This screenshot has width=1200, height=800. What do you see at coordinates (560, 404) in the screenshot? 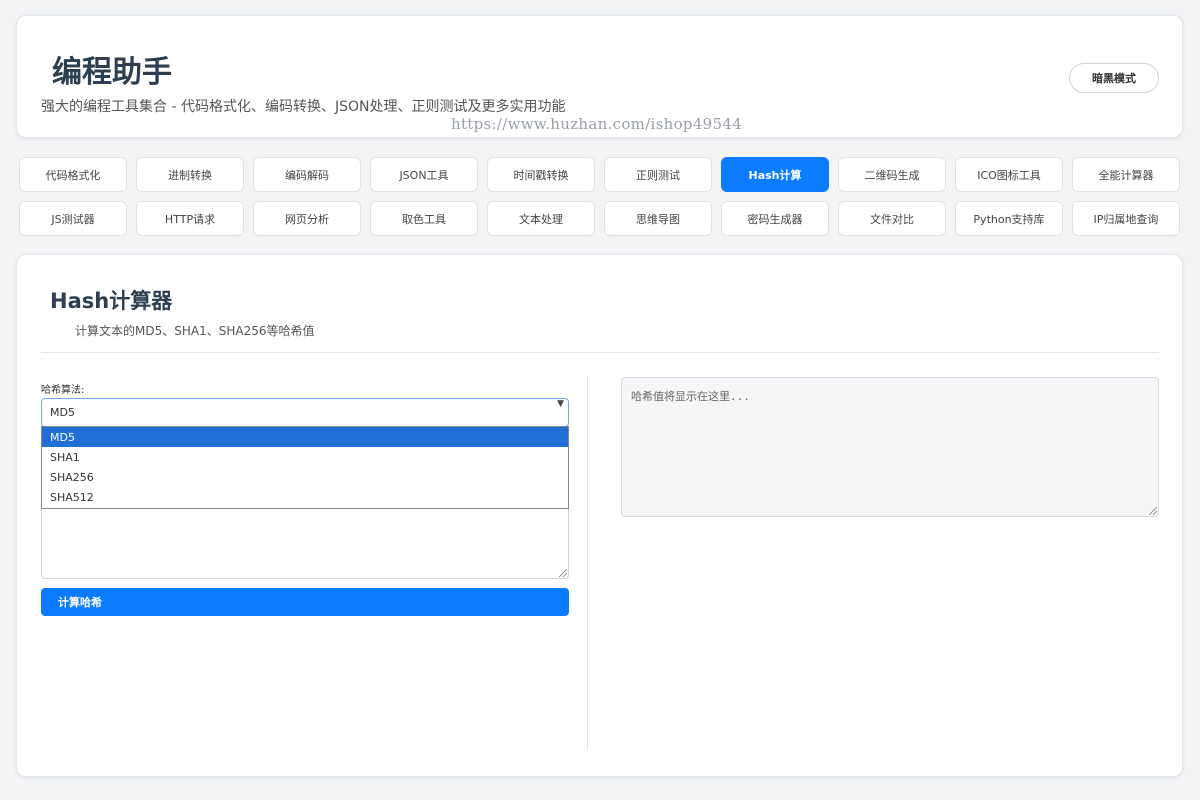
I see `dropdown-arrow-icon: ▼` at bounding box center [560, 404].